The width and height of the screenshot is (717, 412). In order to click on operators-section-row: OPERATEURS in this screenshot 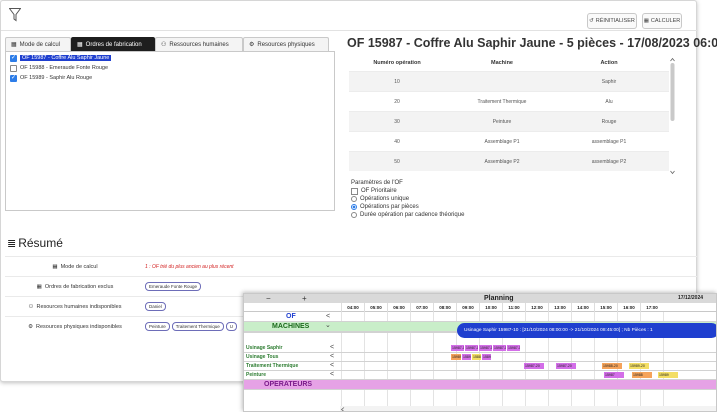, I will do `click(480, 385)`.